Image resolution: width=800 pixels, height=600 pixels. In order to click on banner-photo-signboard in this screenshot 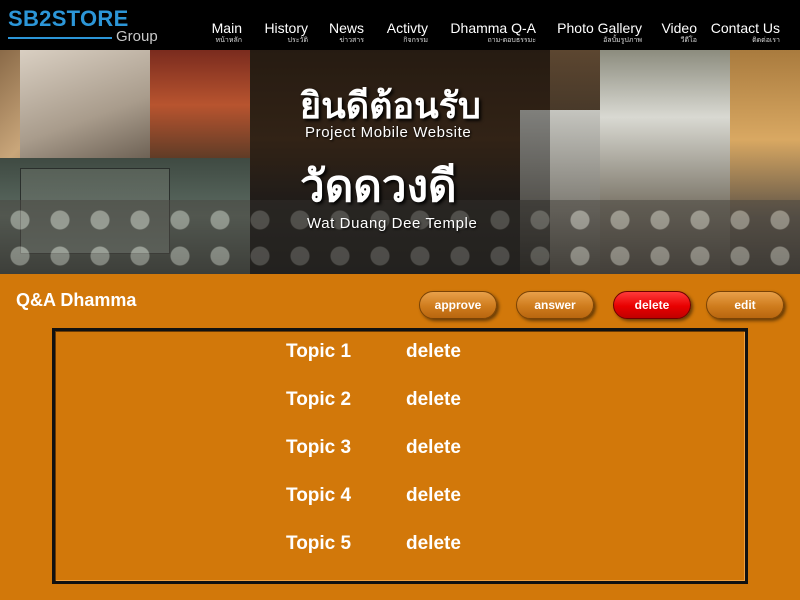, I will do `click(85, 104)`.